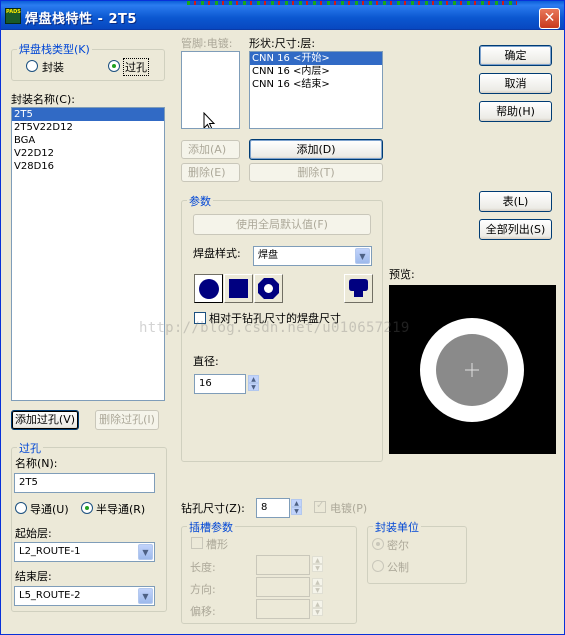  What do you see at coordinates (203, 611) in the screenshot?
I see `slot-offset-label: 偏移:` at bounding box center [203, 611].